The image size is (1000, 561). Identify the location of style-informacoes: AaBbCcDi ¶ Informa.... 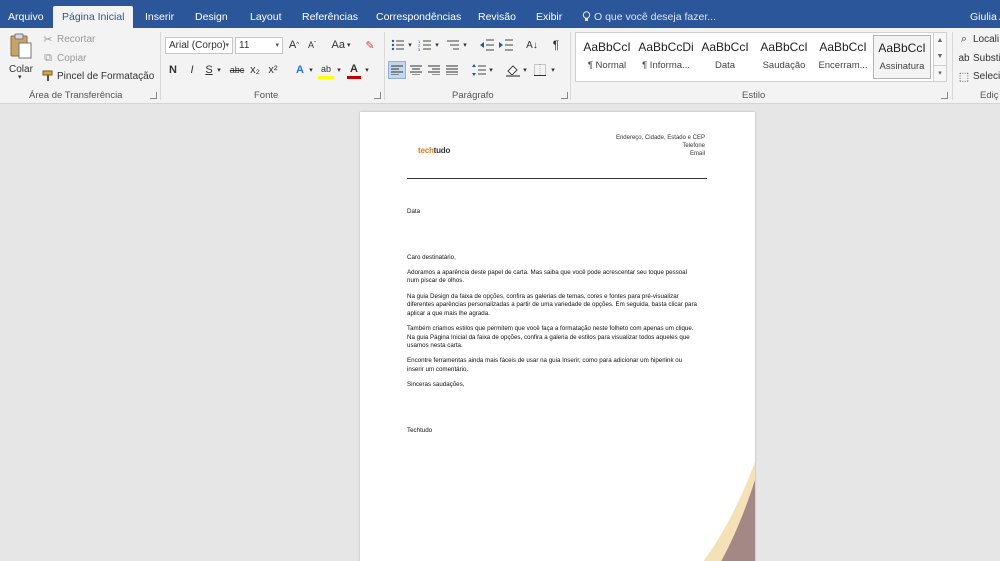
(666, 57).